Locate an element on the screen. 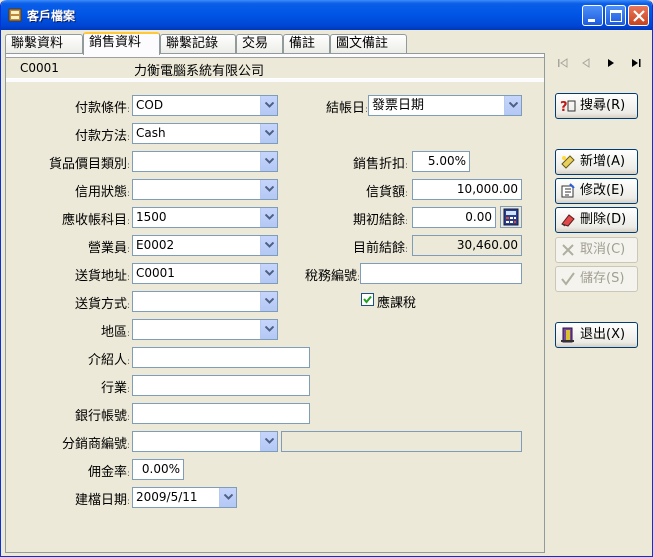 This screenshot has width=653, height=557. taxable-label: 應課稅 is located at coordinates (397, 303).